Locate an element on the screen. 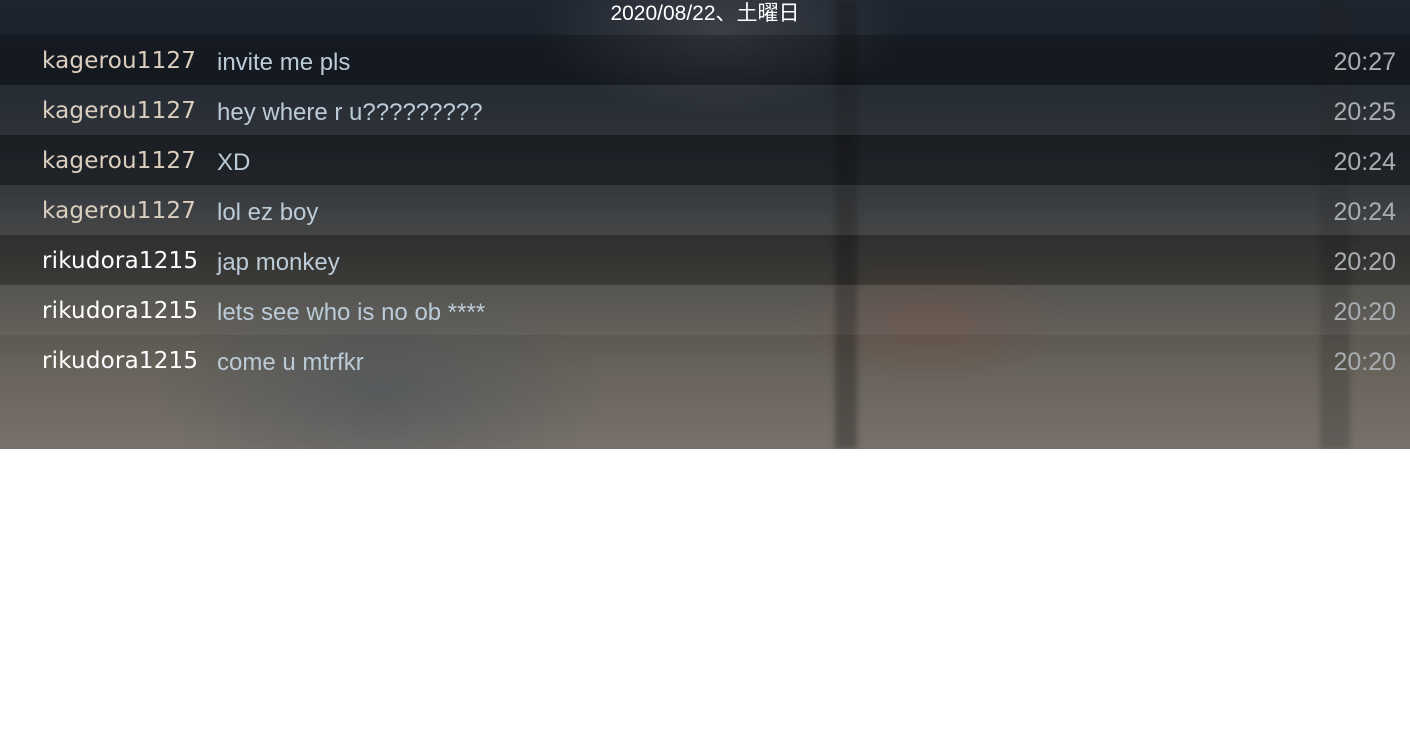 The height and width of the screenshot is (737, 1410). message-row: rikudora1215 jap monkey 20:20 is located at coordinates (705, 260).